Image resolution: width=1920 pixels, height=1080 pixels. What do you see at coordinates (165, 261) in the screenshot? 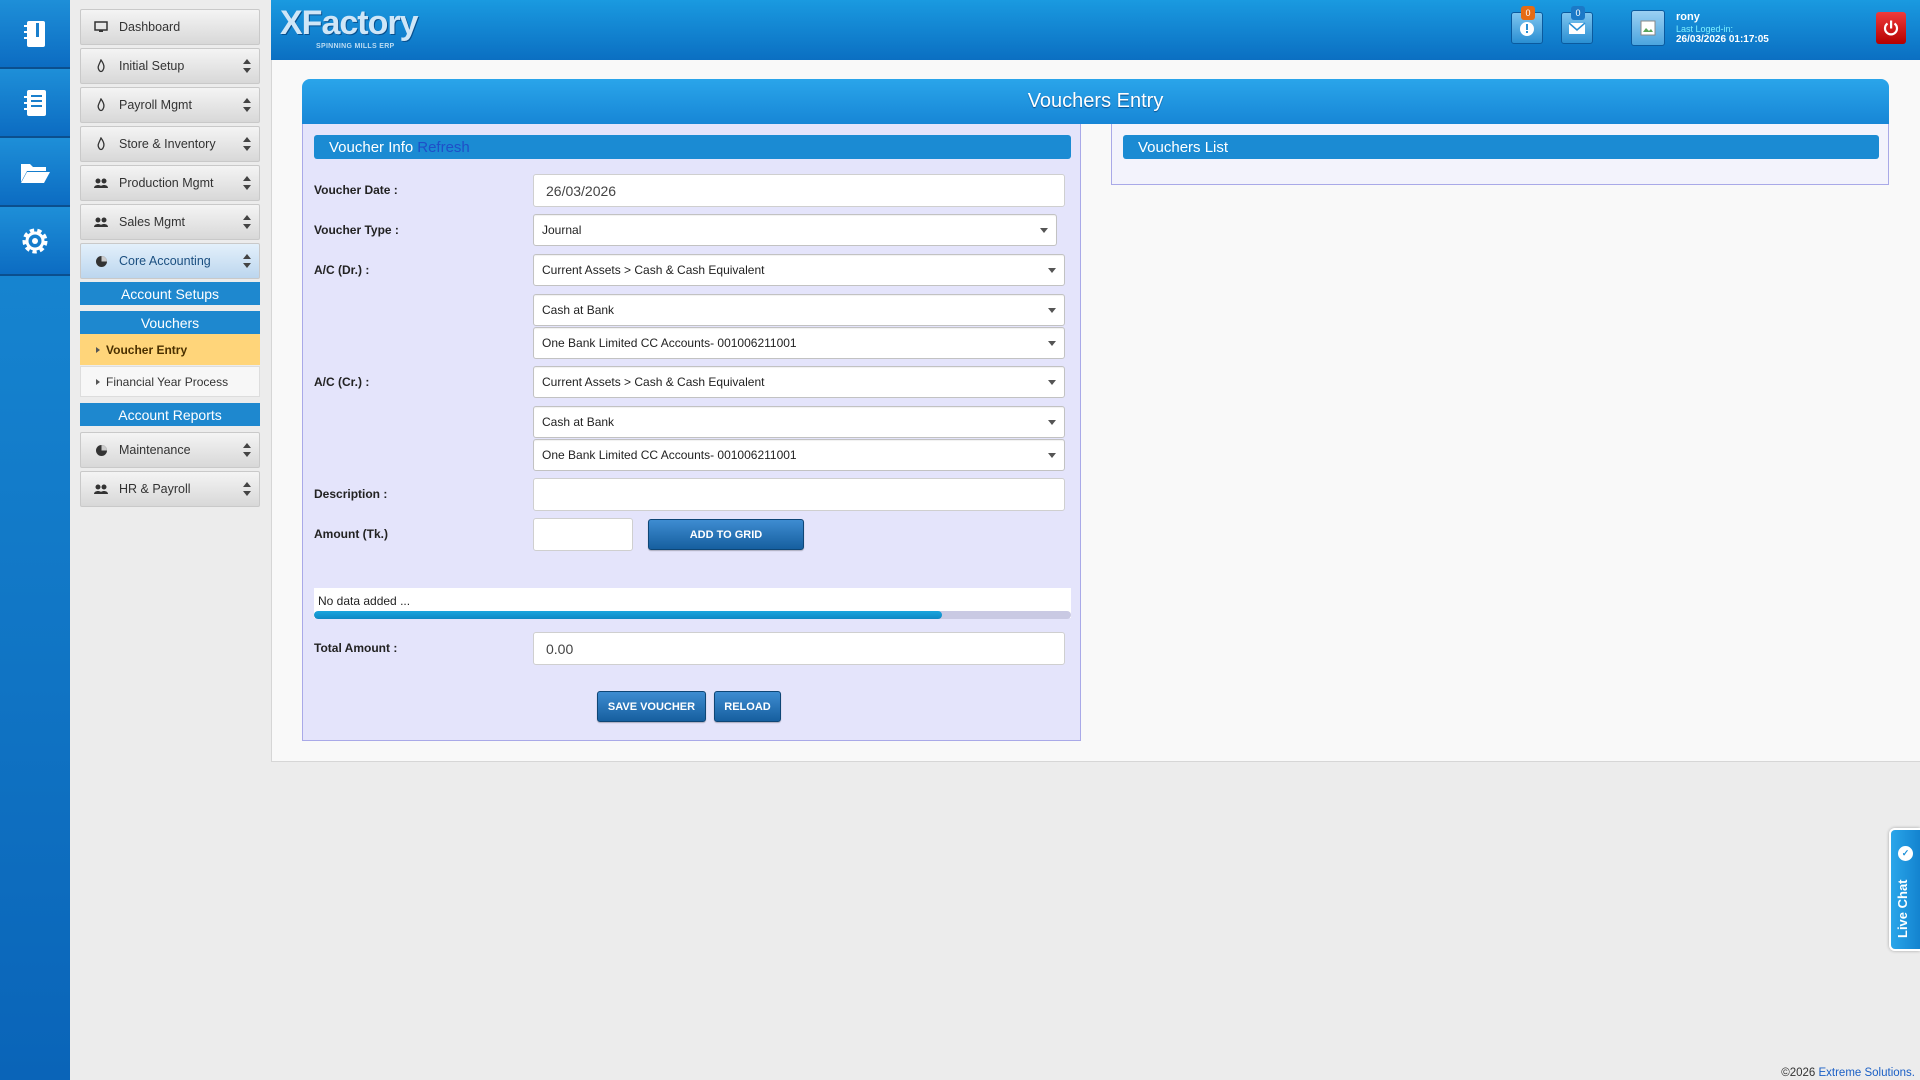
I see `sidebar-item-label: Core Accounting` at bounding box center [165, 261].